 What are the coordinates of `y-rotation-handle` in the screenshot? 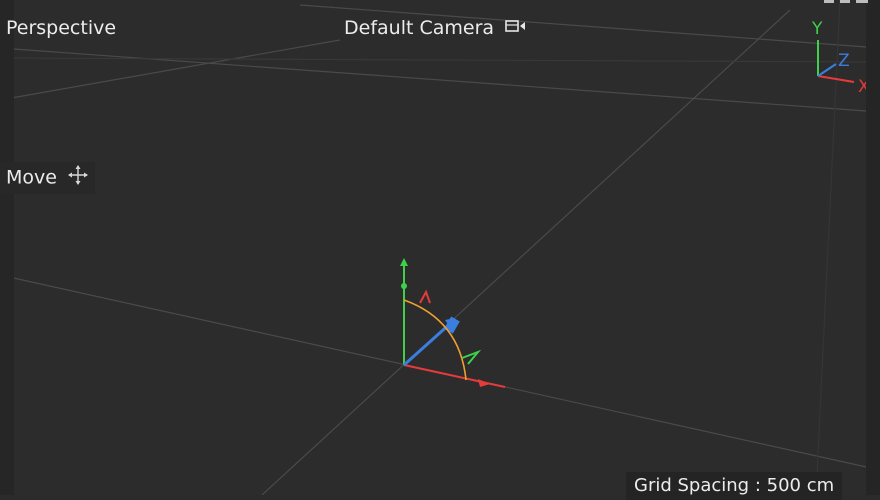 It's located at (471, 357).